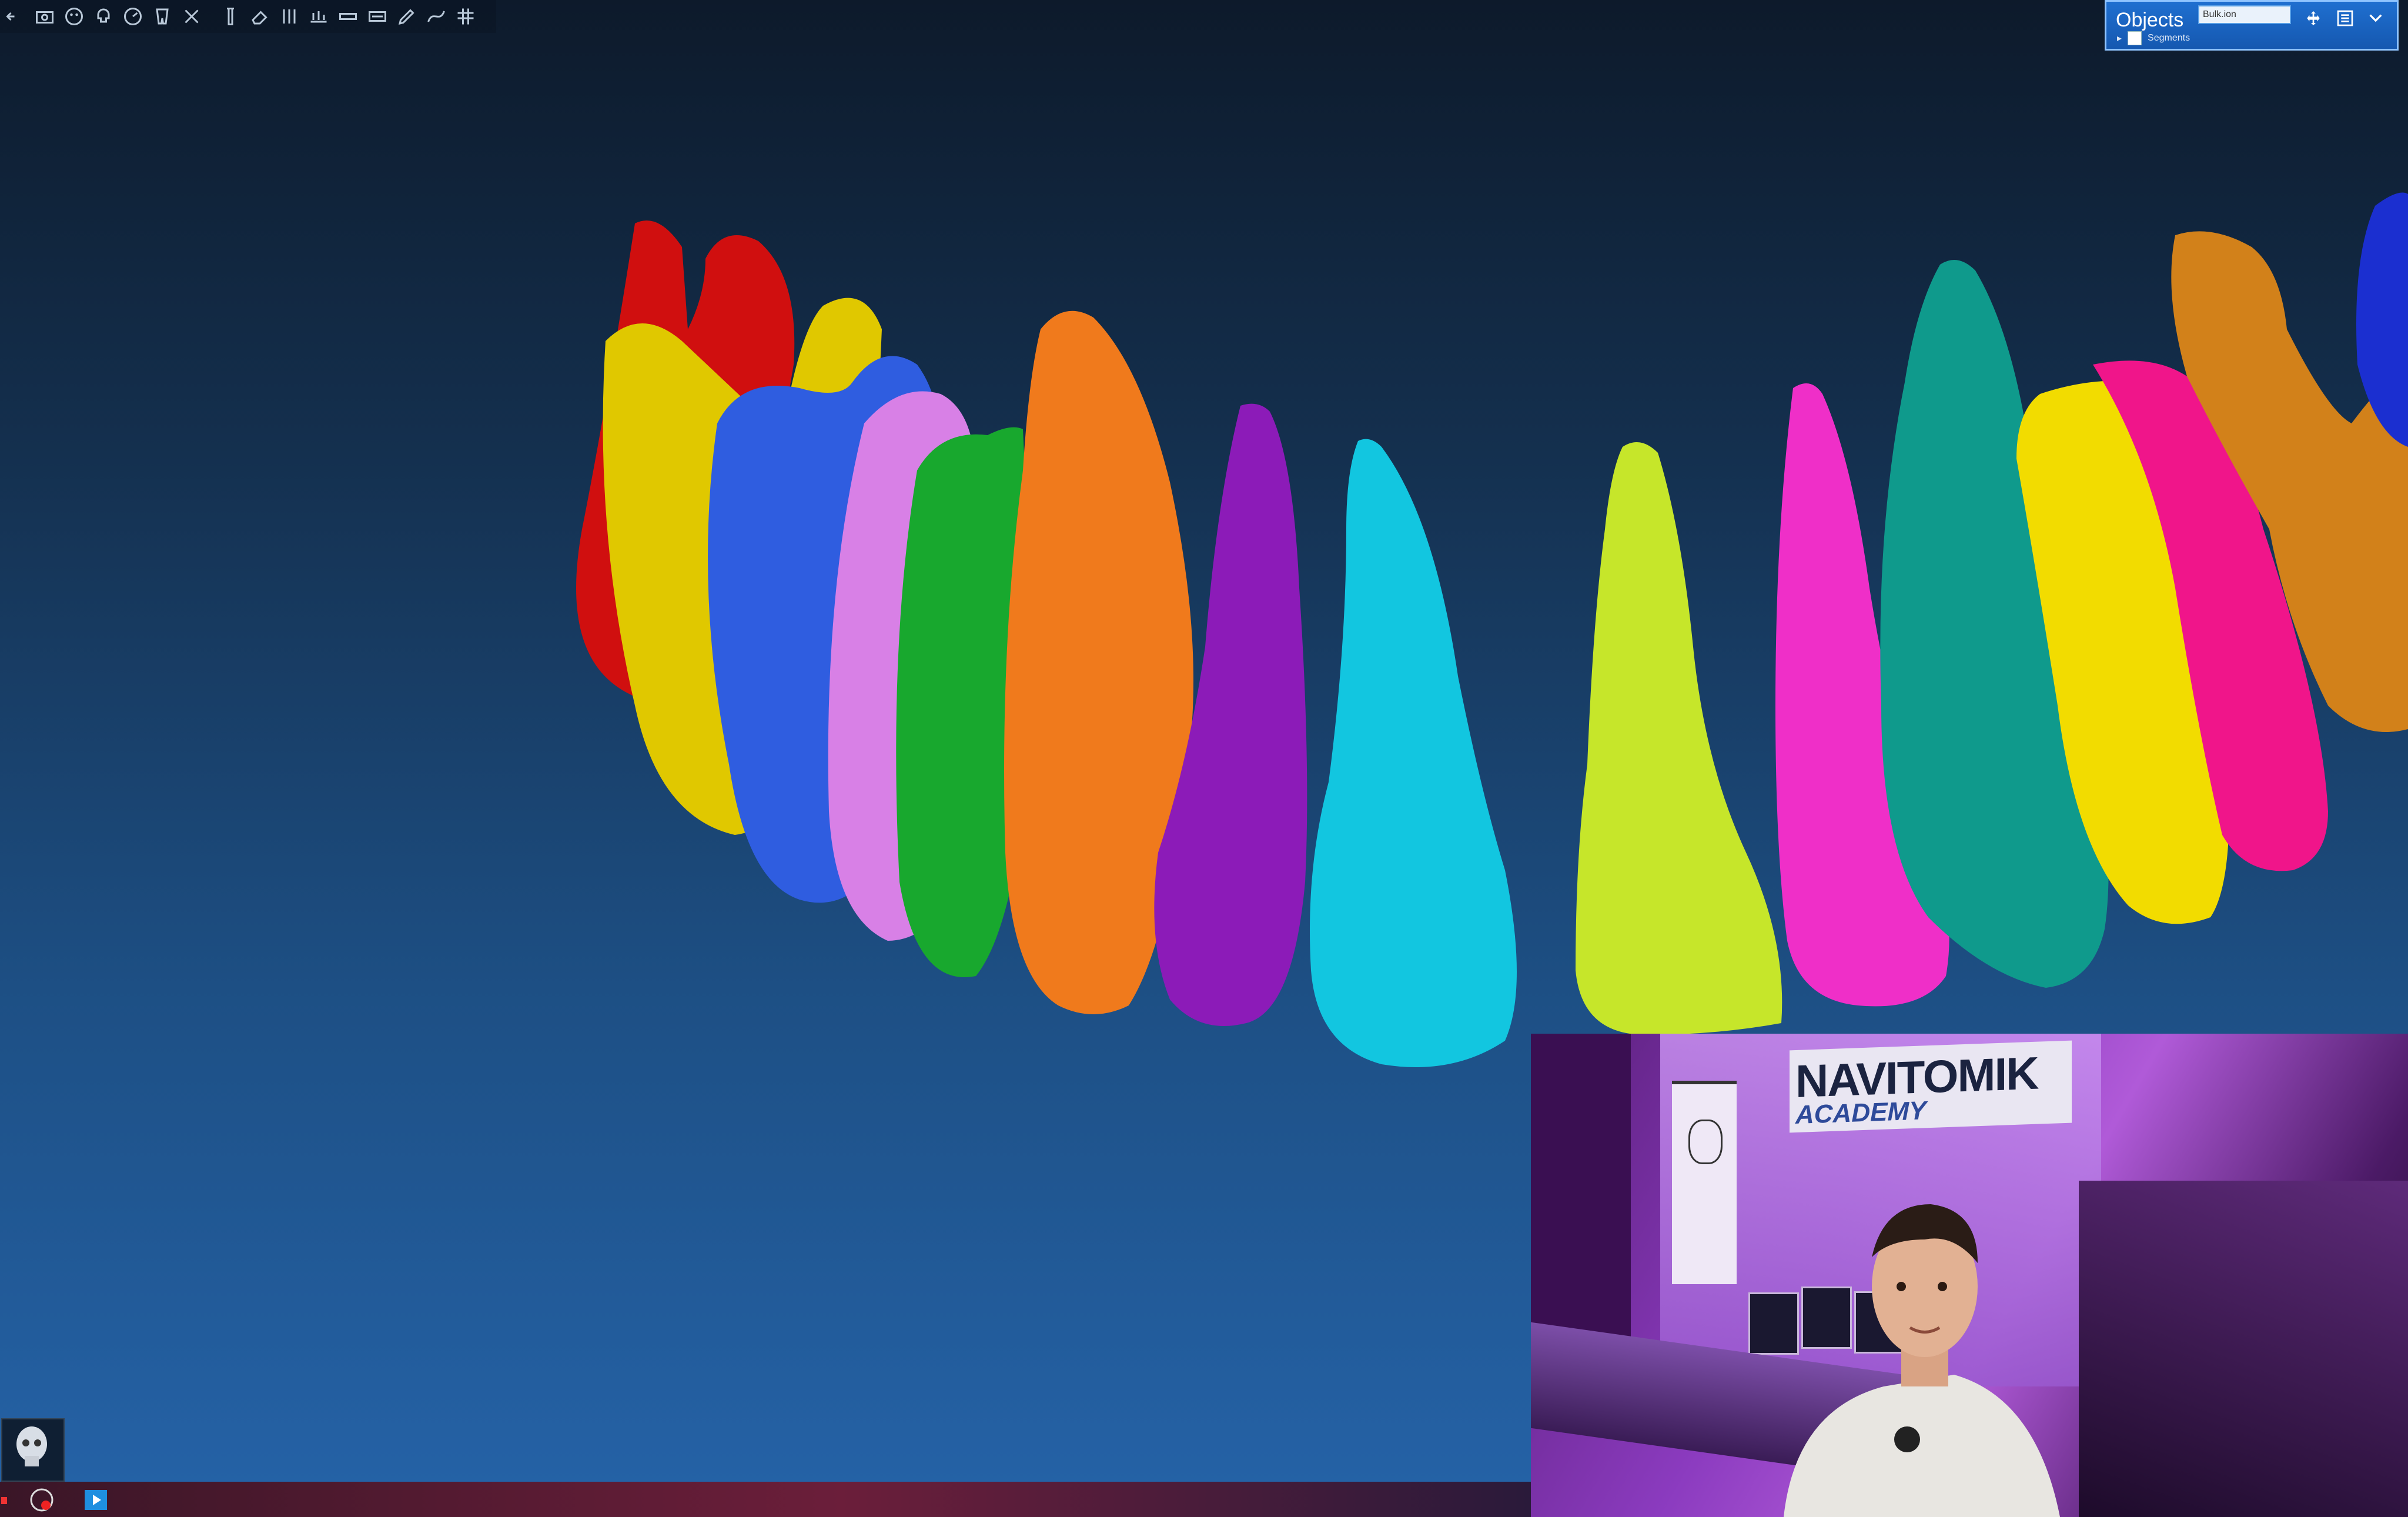 This screenshot has height=1517, width=2408. I want to click on webcam-shadow, so click(2243, 1349).